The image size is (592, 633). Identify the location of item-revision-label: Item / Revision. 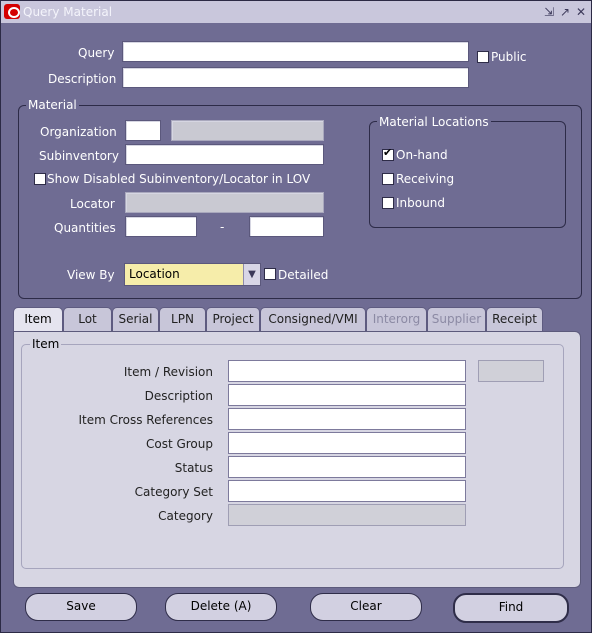
(168, 372).